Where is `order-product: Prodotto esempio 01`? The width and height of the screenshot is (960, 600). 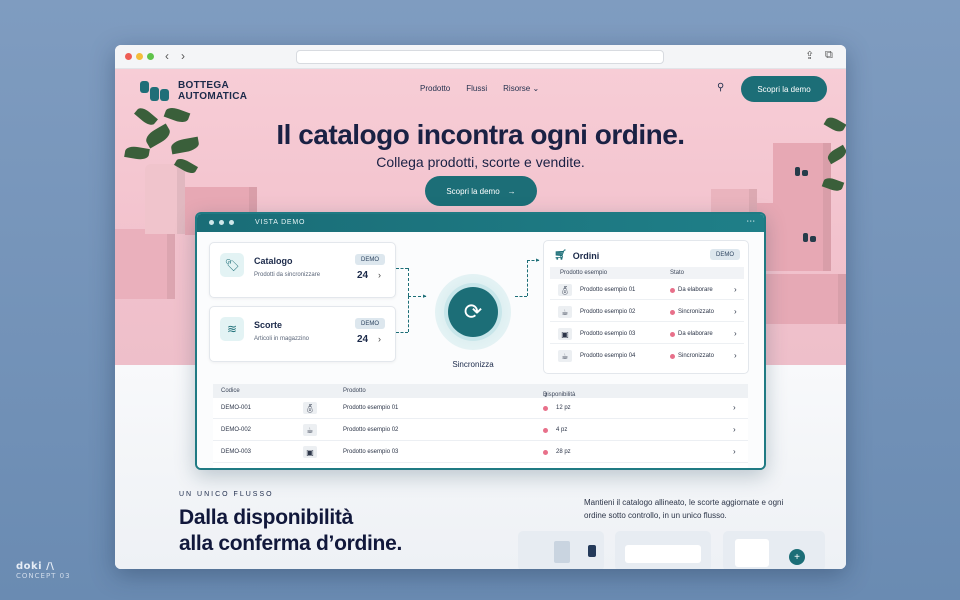
order-product: Prodotto esempio 01 is located at coordinates (608, 290).